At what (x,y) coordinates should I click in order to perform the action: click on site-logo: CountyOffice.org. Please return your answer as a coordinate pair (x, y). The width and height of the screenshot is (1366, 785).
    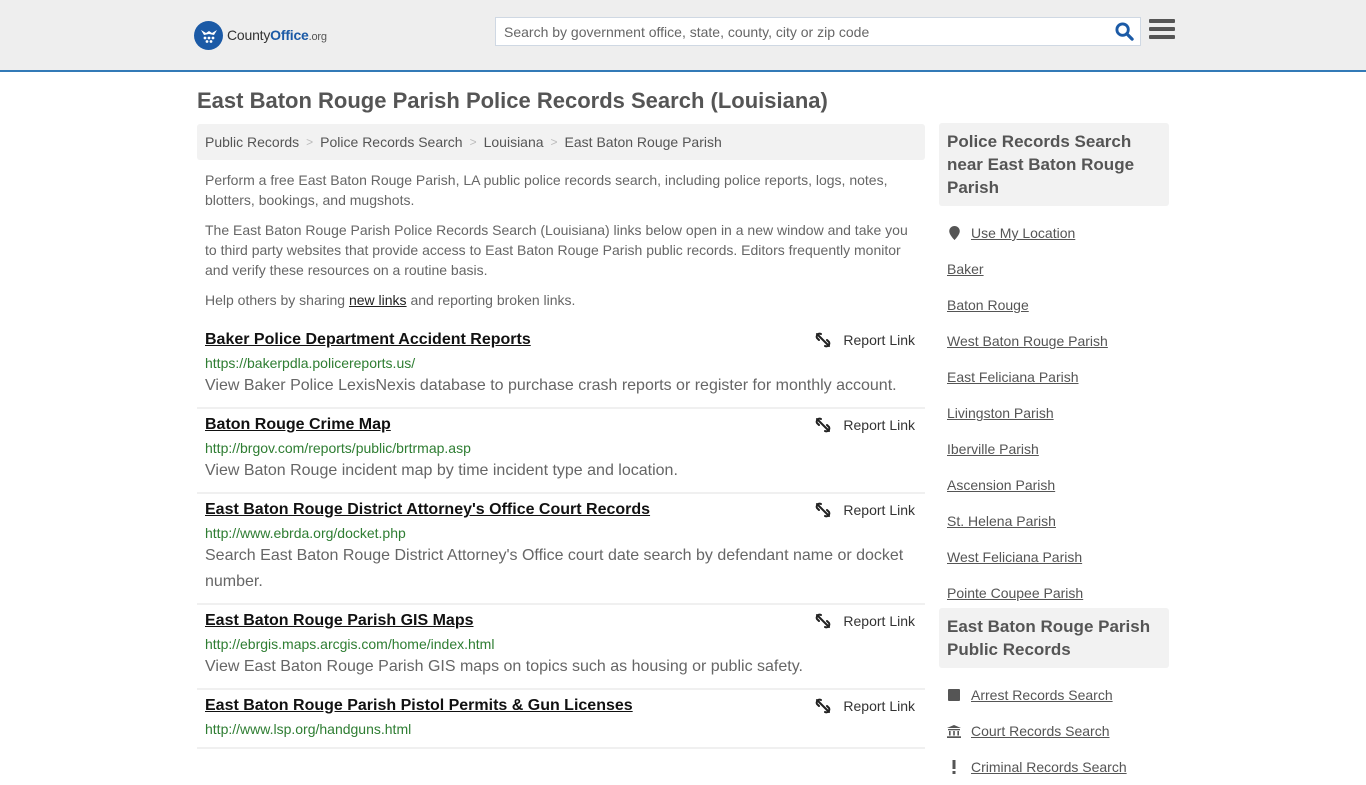
    Looking at the image, I should click on (260, 35).